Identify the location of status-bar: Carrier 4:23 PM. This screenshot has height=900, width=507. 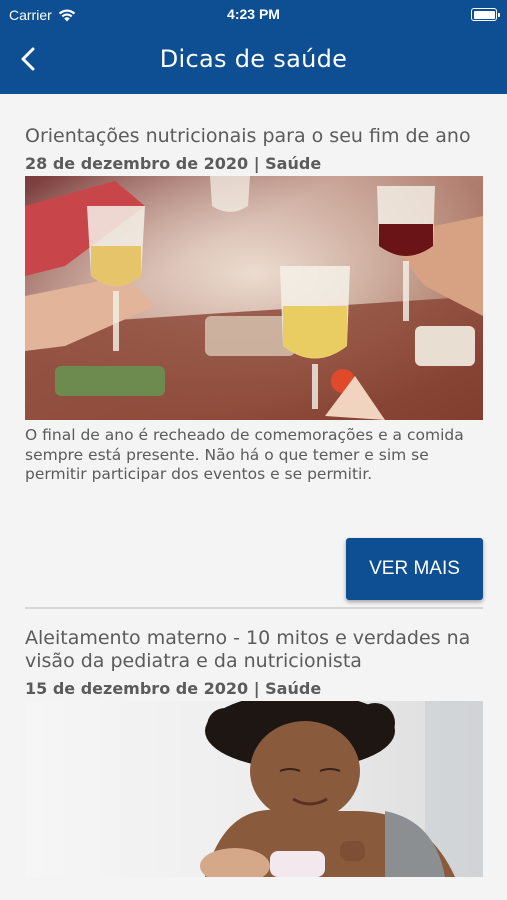
(253, 15).